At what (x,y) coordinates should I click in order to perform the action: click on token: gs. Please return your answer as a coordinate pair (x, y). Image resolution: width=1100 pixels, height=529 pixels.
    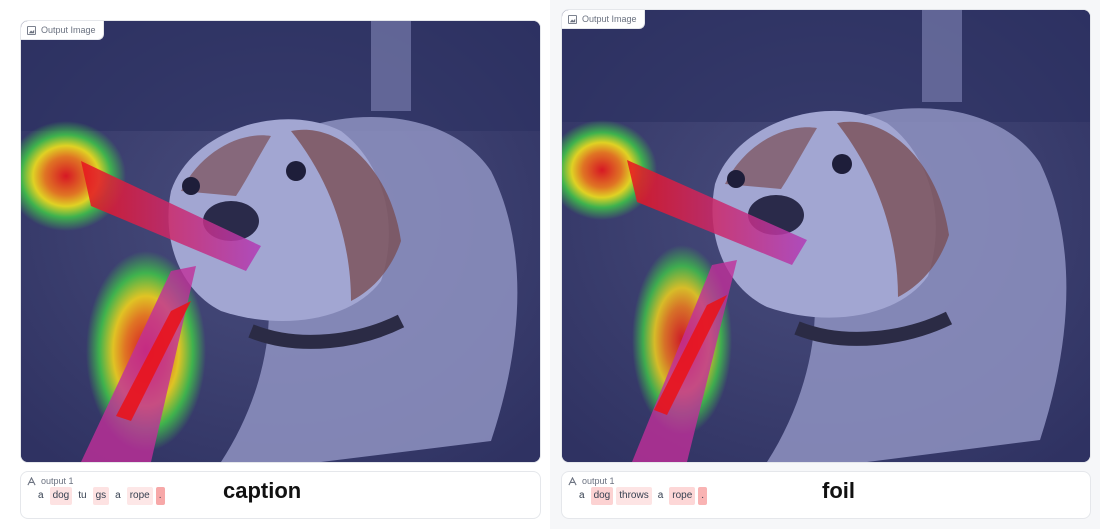
    Looking at the image, I should click on (101, 496).